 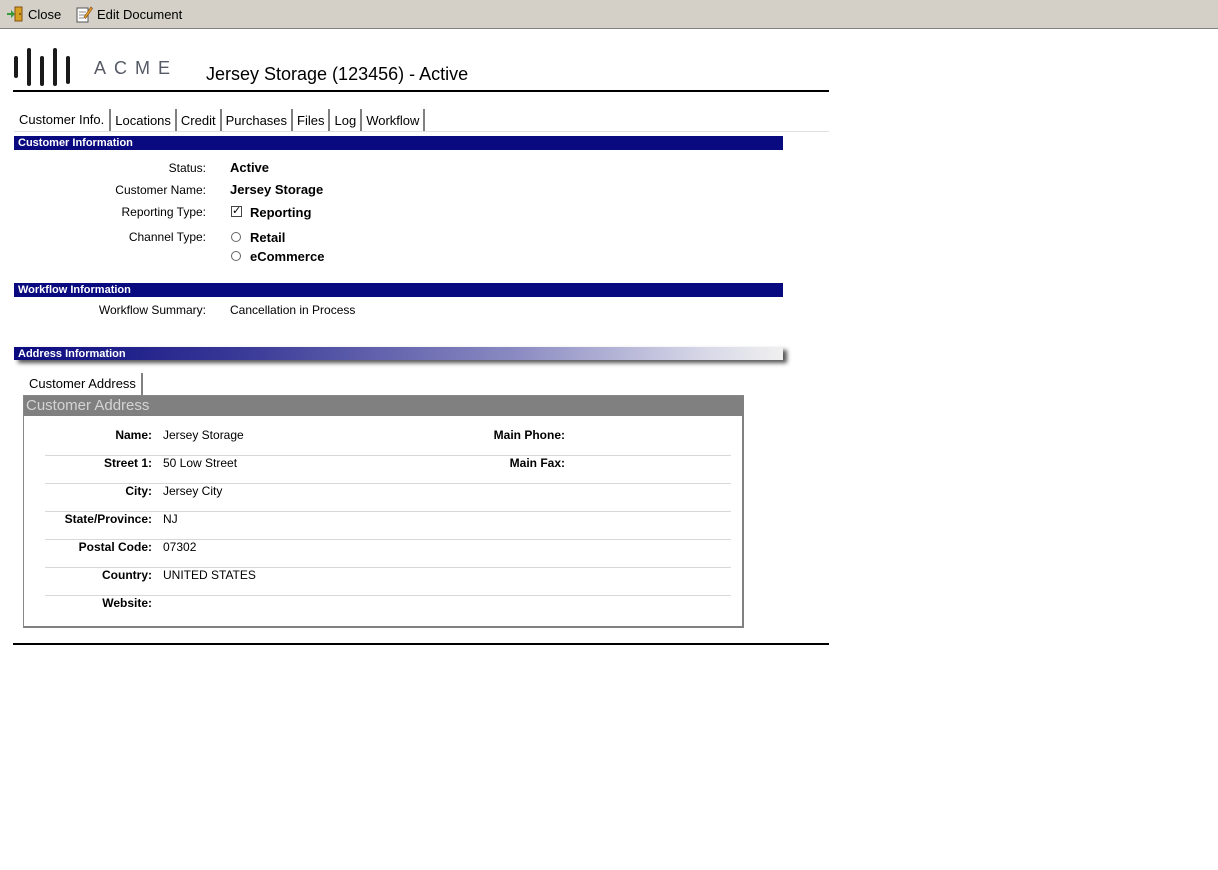 What do you see at coordinates (337, 74) in the screenshot?
I see `page-title: Jersey Storage (123456) - Active` at bounding box center [337, 74].